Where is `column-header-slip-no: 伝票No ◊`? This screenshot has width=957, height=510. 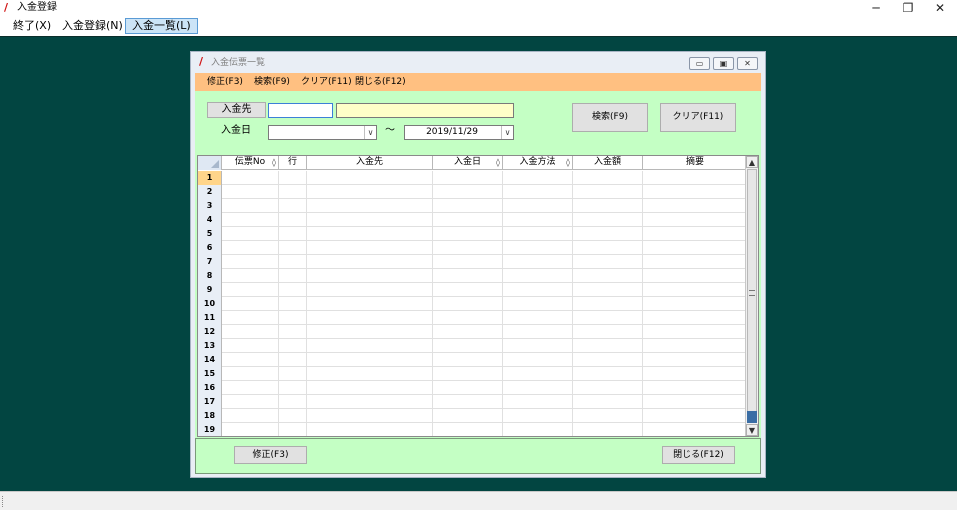
column-header-slip-no: 伝票No ◊ is located at coordinates (250, 163).